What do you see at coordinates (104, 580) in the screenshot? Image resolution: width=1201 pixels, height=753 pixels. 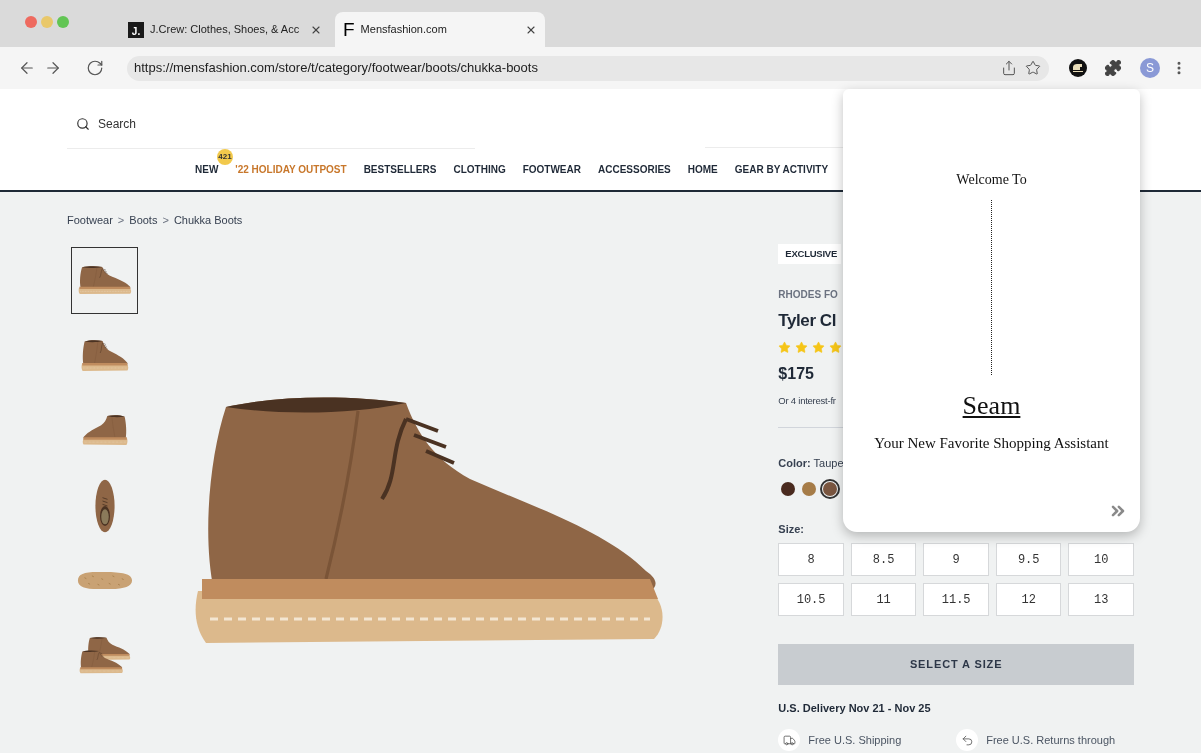 I see `boot-sole-icon` at bounding box center [104, 580].